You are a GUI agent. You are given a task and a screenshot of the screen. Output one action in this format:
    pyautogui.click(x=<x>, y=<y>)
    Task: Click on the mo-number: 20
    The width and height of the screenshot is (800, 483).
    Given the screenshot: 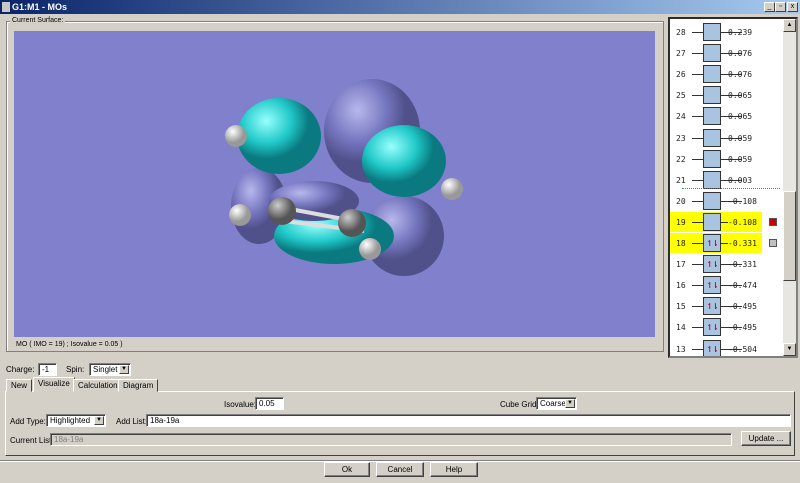 What is the action you would take?
    pyautogui.click(x=681, y=201)
    